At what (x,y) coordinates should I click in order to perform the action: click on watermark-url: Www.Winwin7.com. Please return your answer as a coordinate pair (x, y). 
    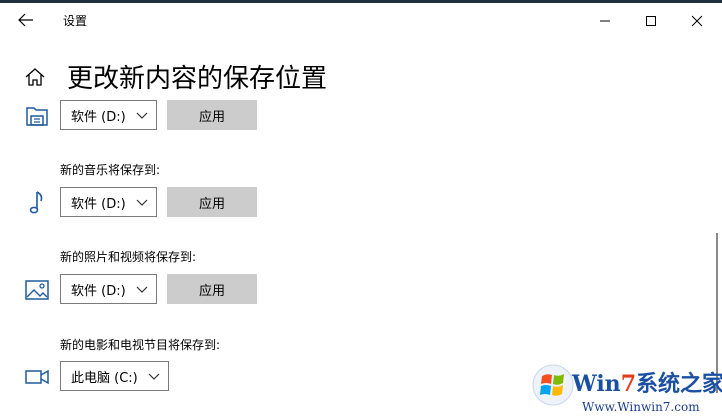
    Looking at the image, I should click on (641, 407).